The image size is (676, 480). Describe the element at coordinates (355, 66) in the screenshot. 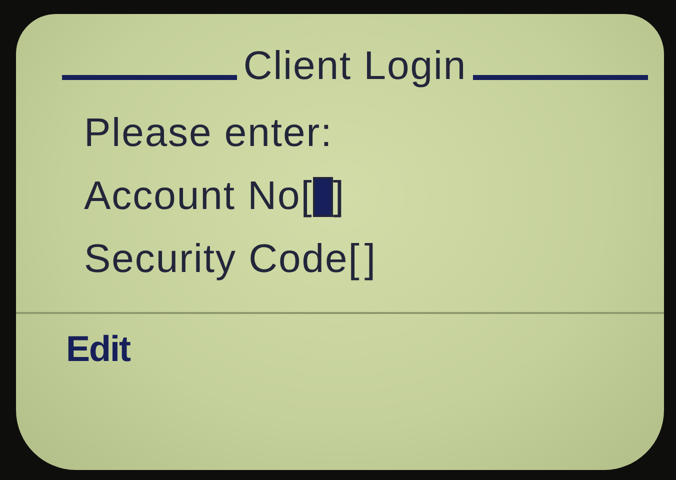

I see `screen-title: Client Login` at that location.